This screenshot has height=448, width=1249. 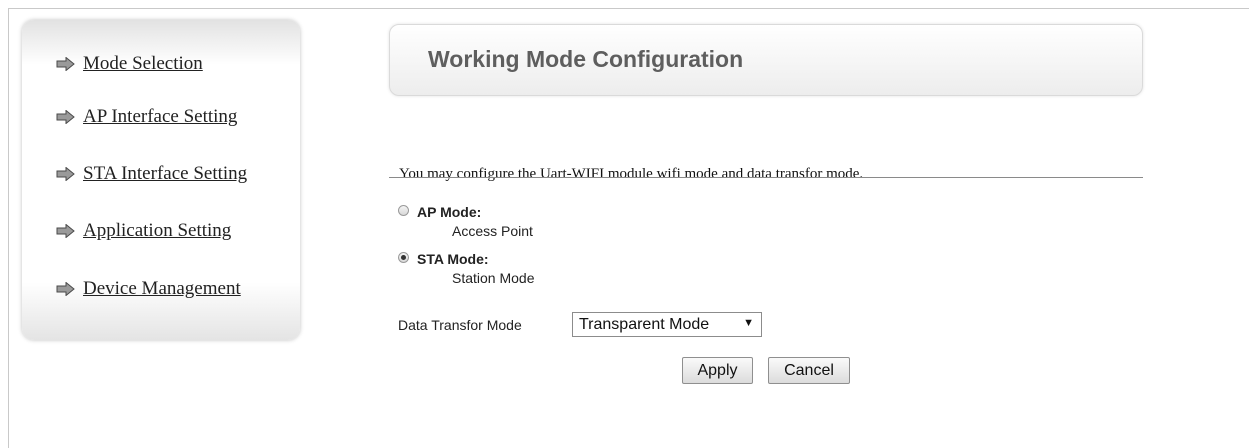 I want to click on sidebar-item-mode-selection: Mode Selection, so click(x=129, y=64).